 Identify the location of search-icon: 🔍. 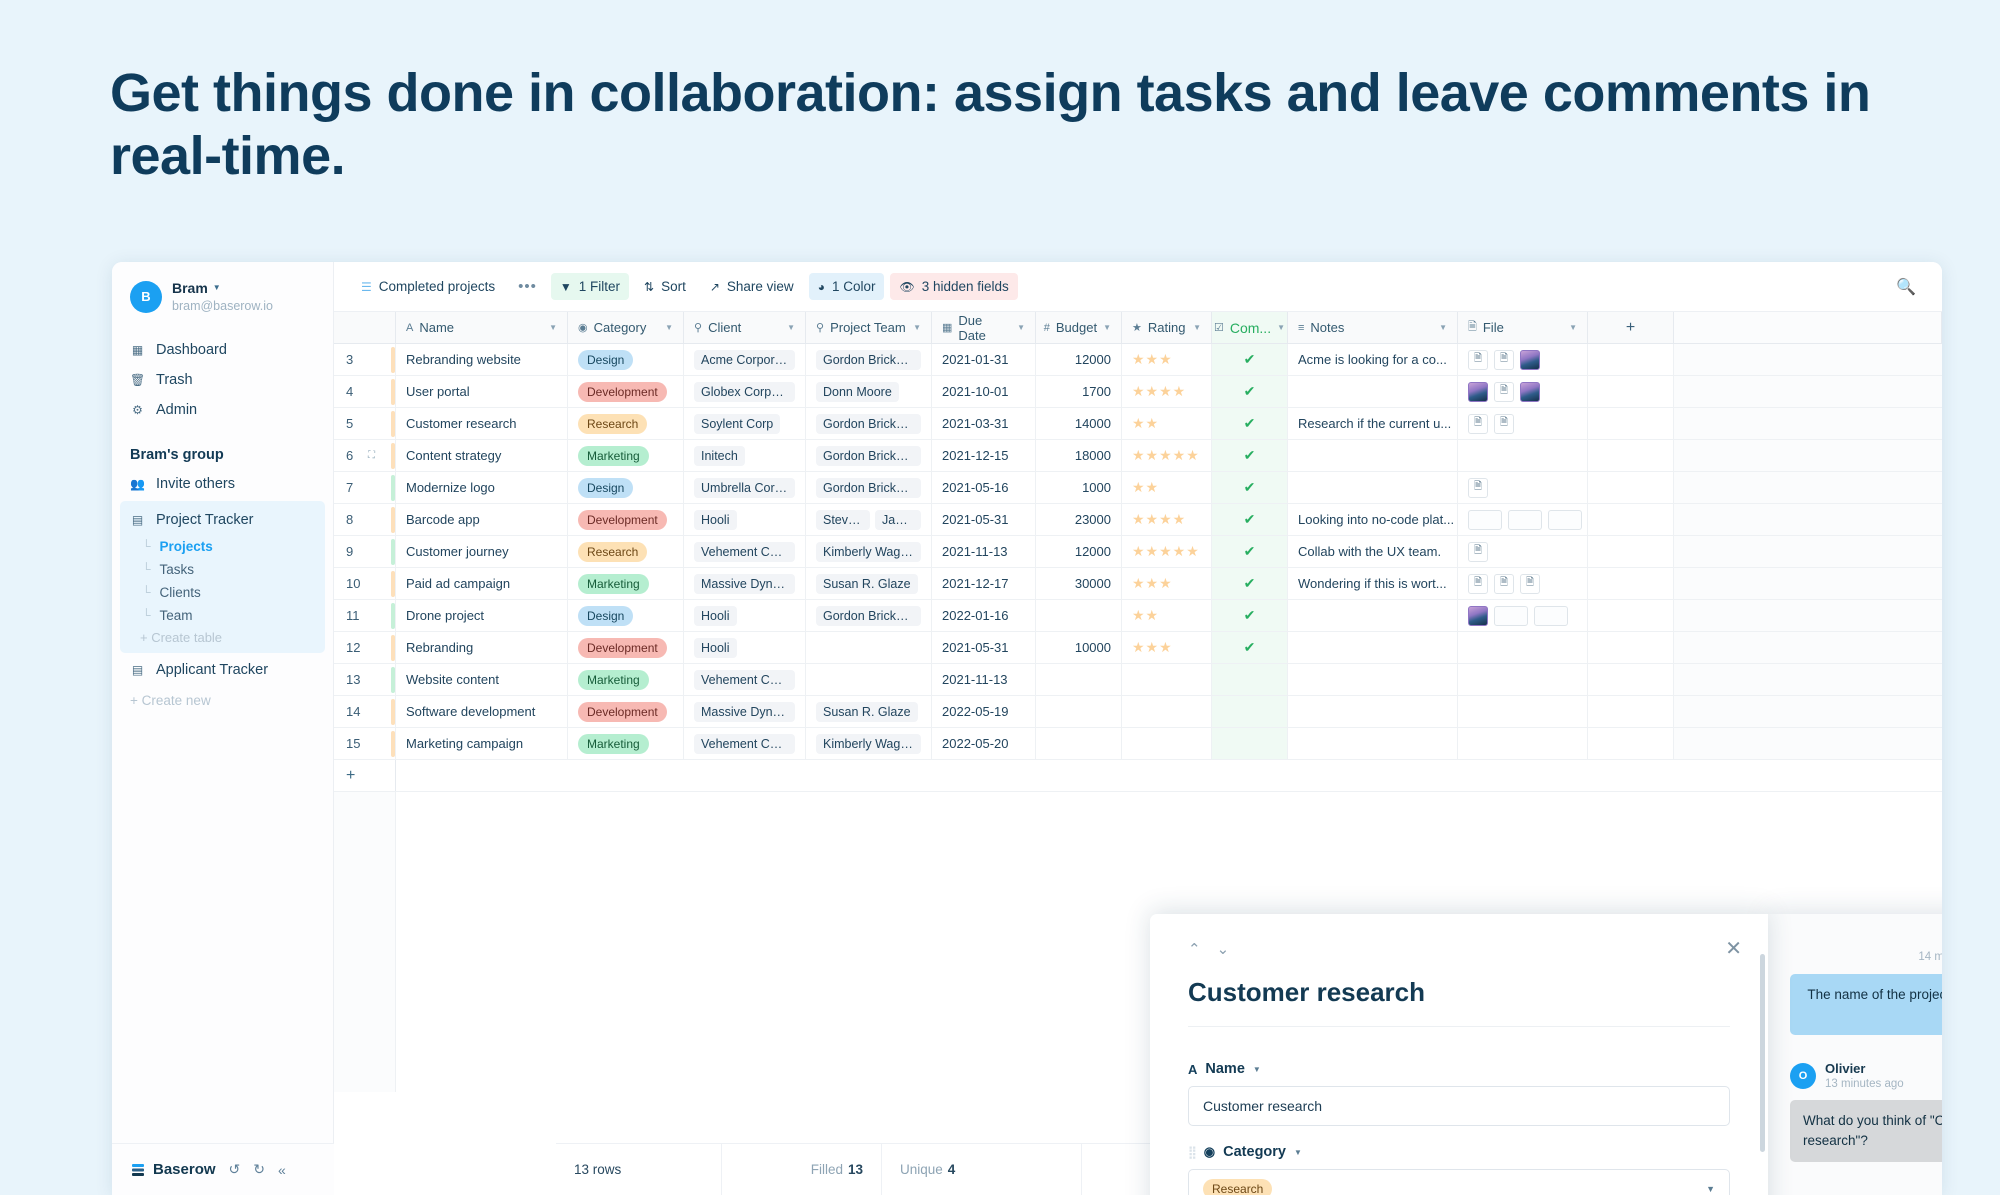
(1906, 287).